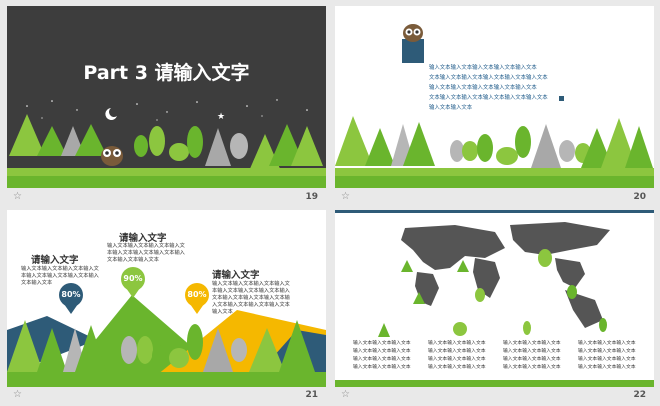 The height and width of the screenshot is (406, 660). Describe the element at coordinates (639, 395) in the screenshot. I see `slide-number: 22` at that location.